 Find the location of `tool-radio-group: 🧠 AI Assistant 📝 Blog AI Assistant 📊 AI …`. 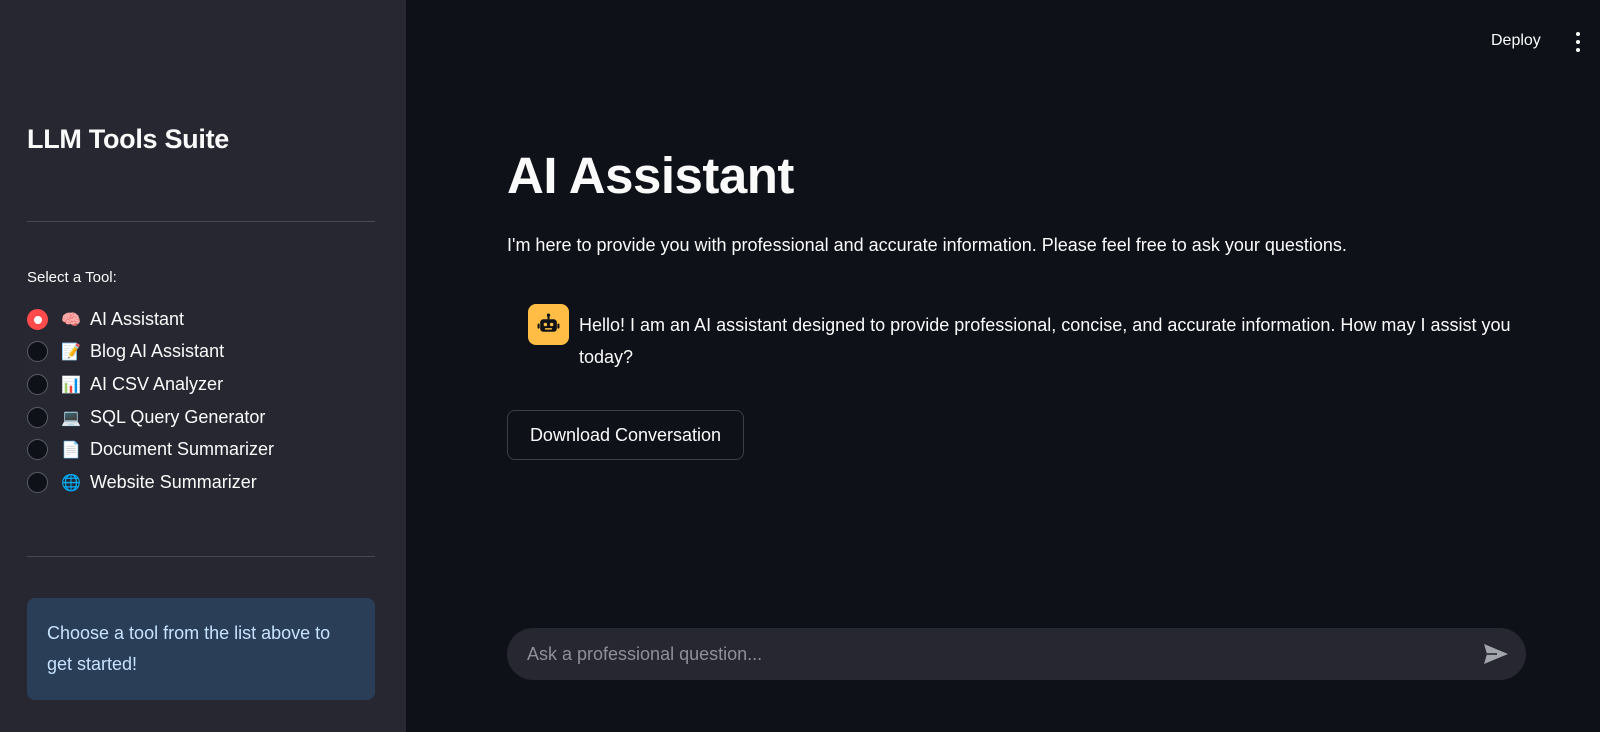

tool-radio-group: 🧠 AI Assistant 📝 Blog AI Assistant 📊 AI … is located at coordinates (202, 401).